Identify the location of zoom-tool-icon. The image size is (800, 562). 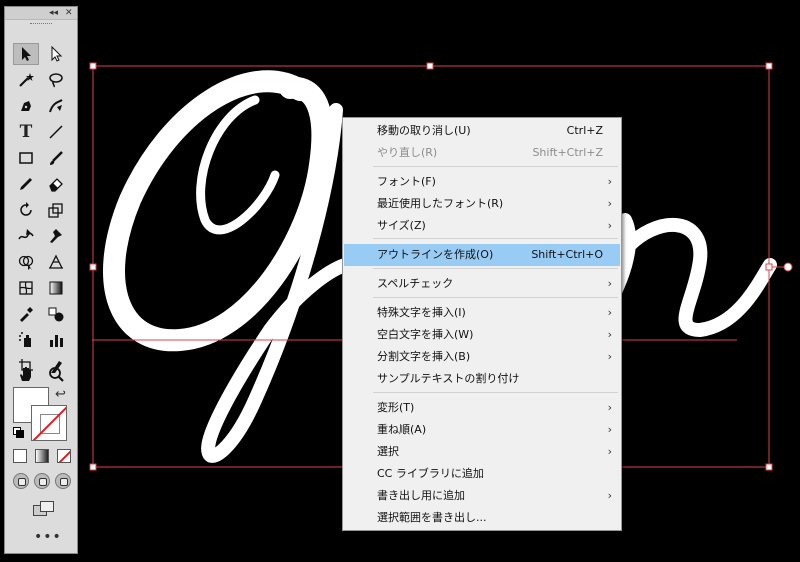
(56, 374).